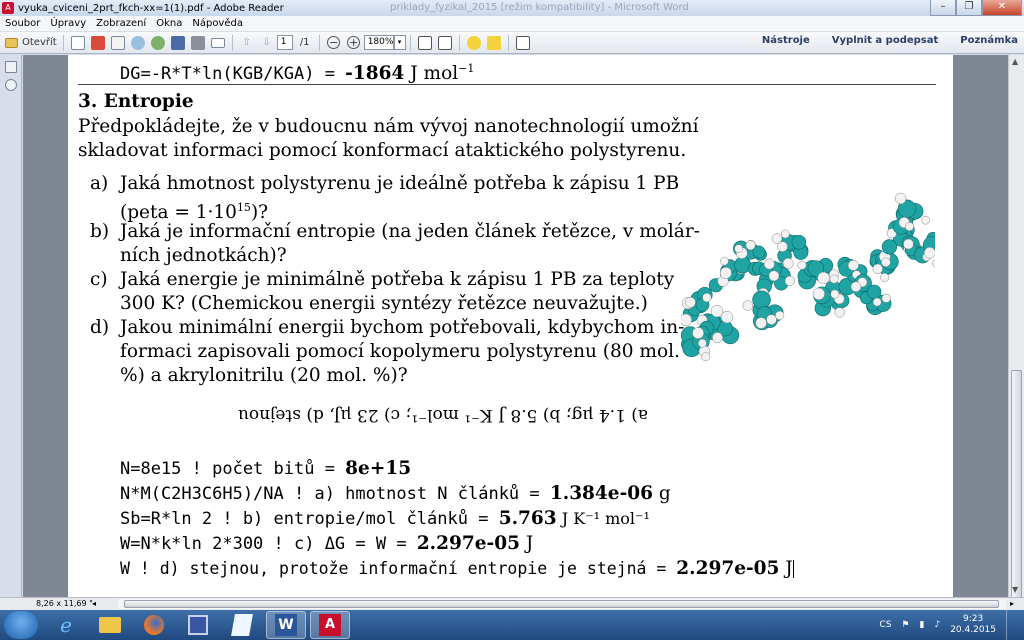 The height and width of the screenshot is (640, 1024). I want to click on calc-line-1: N=8e15 ! počet bitů = 8e+15, so click(266, 468).